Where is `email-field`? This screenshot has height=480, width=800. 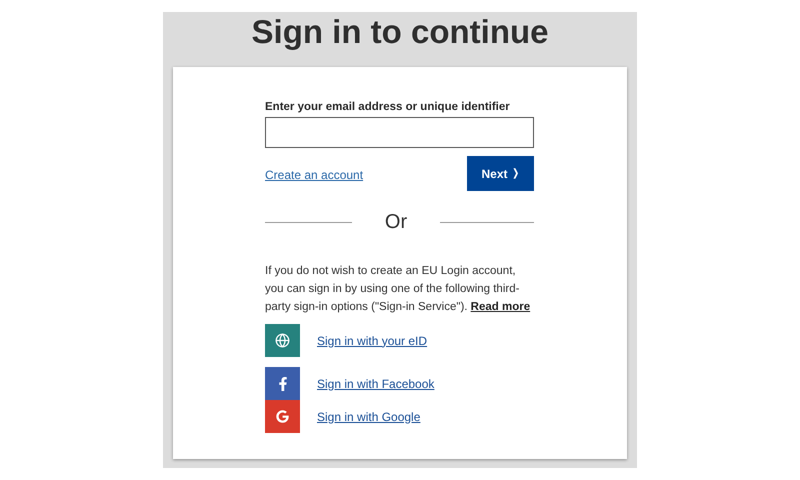
email-field is located at coordinates (399, 132).